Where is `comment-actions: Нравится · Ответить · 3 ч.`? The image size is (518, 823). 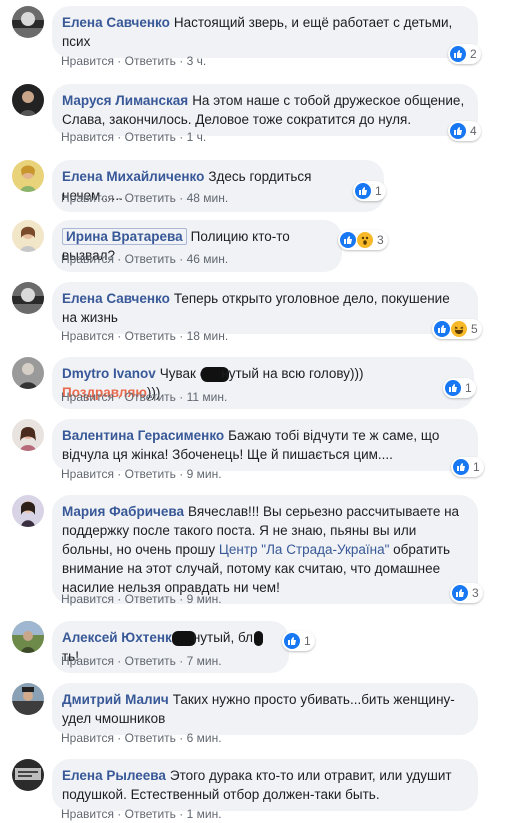 comment-actions: Нравится · Ответить · 3 ч. is located at coordinates (134, 61).